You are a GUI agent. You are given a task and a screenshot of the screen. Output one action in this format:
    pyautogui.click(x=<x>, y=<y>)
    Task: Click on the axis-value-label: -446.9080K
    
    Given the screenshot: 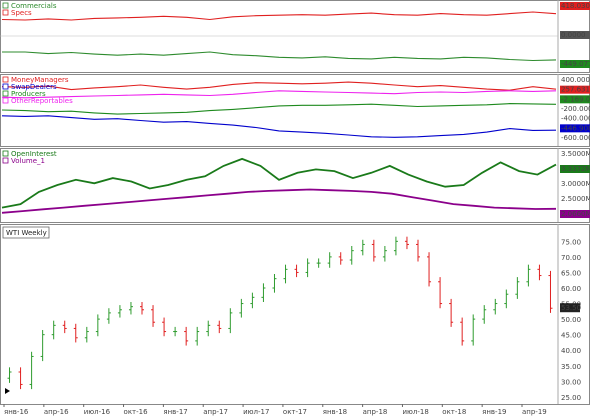 What is the action you would take?
    pyautogui.click(x=575, y=128)
    